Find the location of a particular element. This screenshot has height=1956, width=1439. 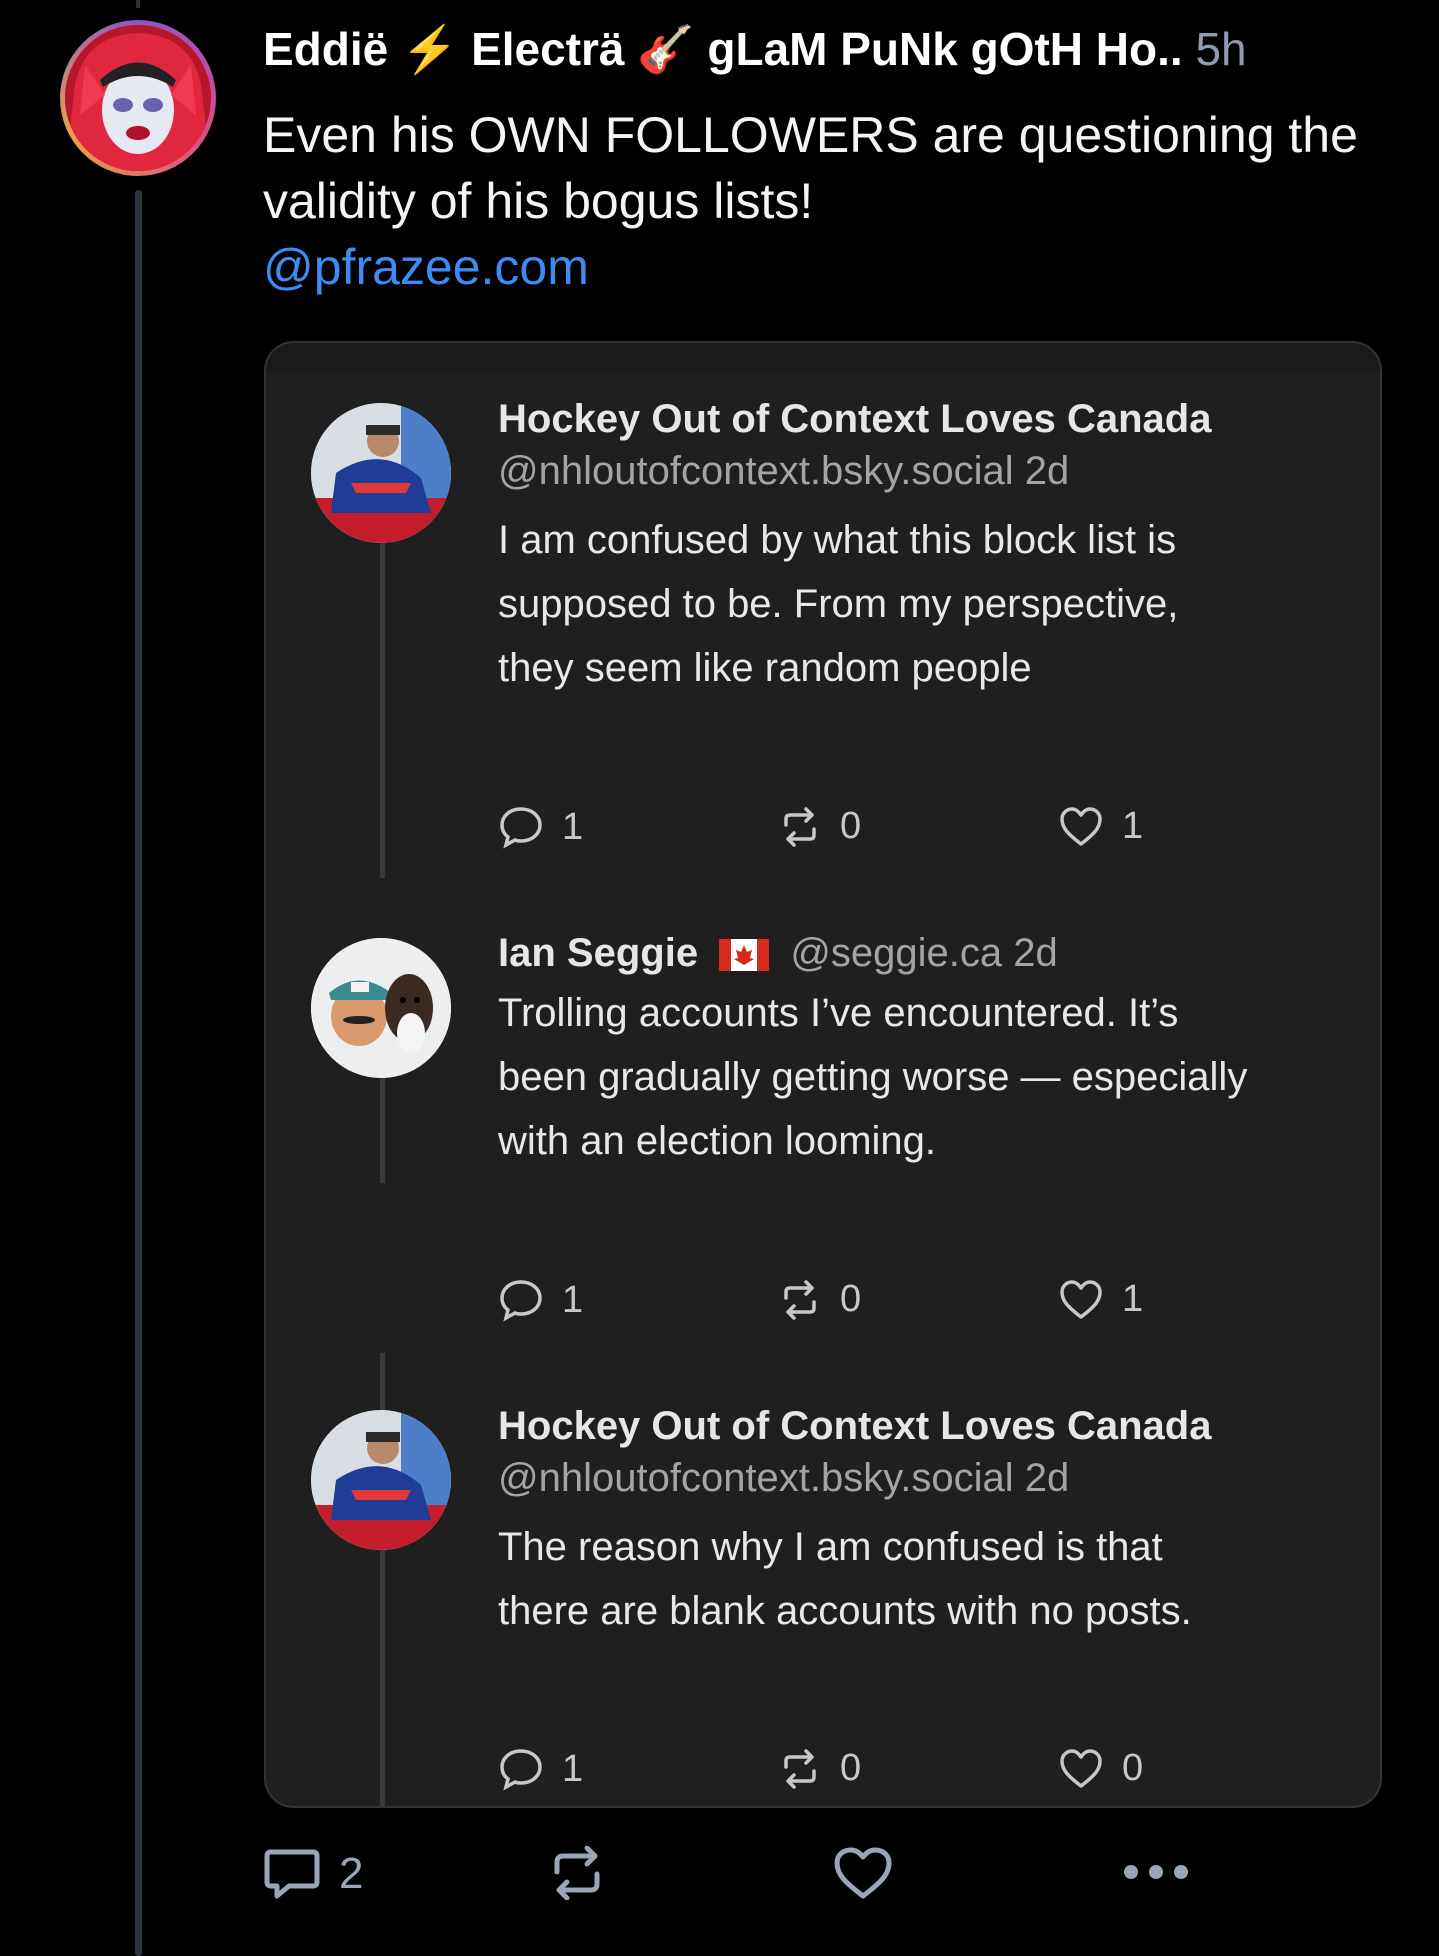

author-avatar is located at coordinates (138, 98).